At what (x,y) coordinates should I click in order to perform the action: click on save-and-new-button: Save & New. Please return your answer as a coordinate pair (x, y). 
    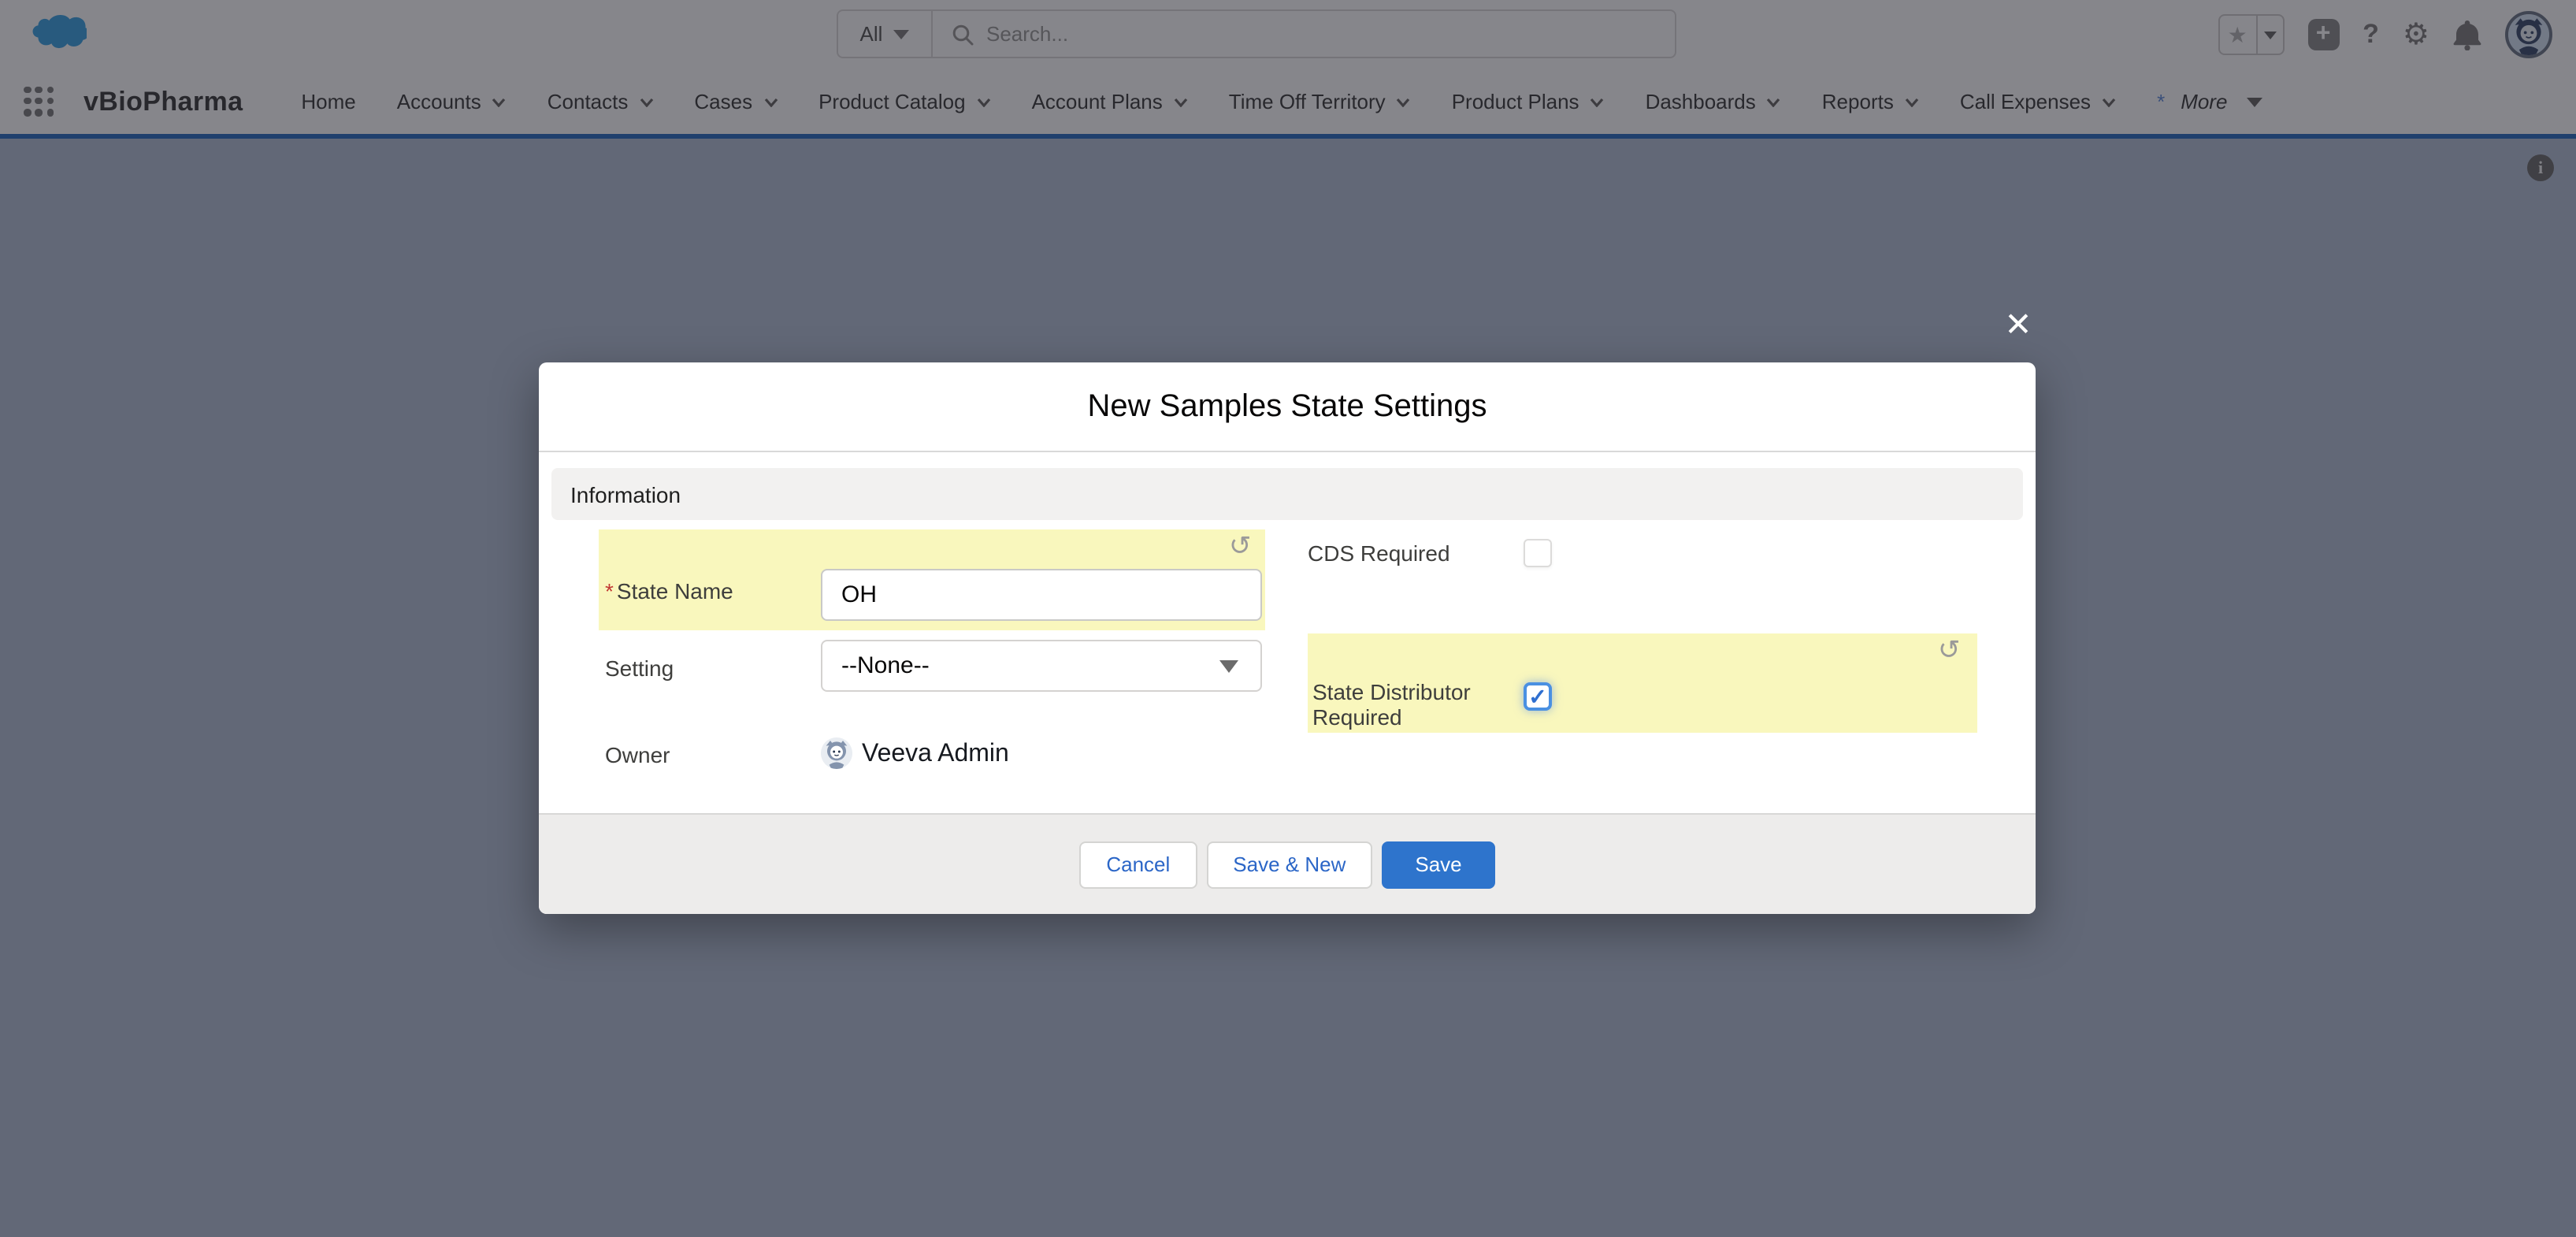
    Looking at the image, I should click on (1289, 864).